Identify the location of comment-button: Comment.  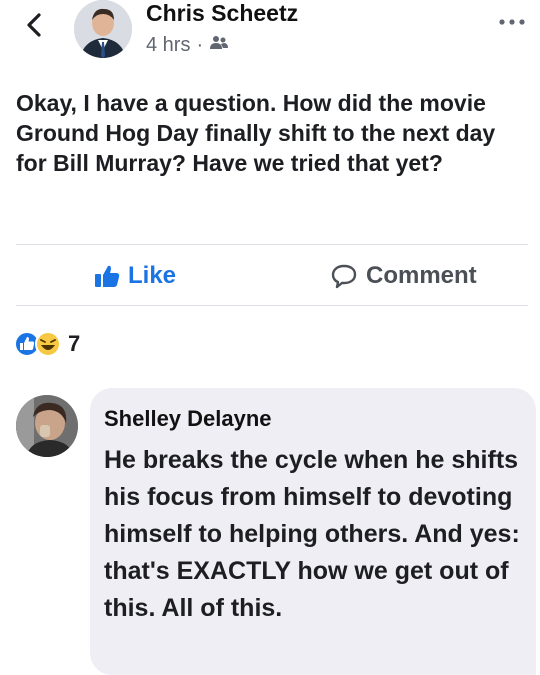
(403, 276).